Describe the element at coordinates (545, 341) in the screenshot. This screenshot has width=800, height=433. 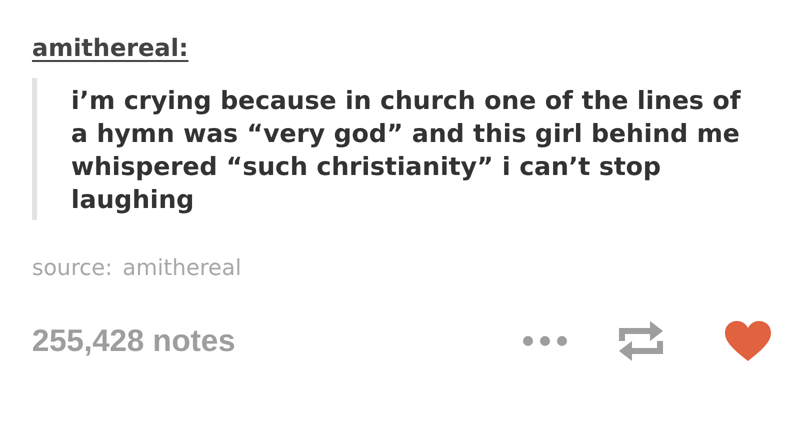
I see `more-icon` at that location.